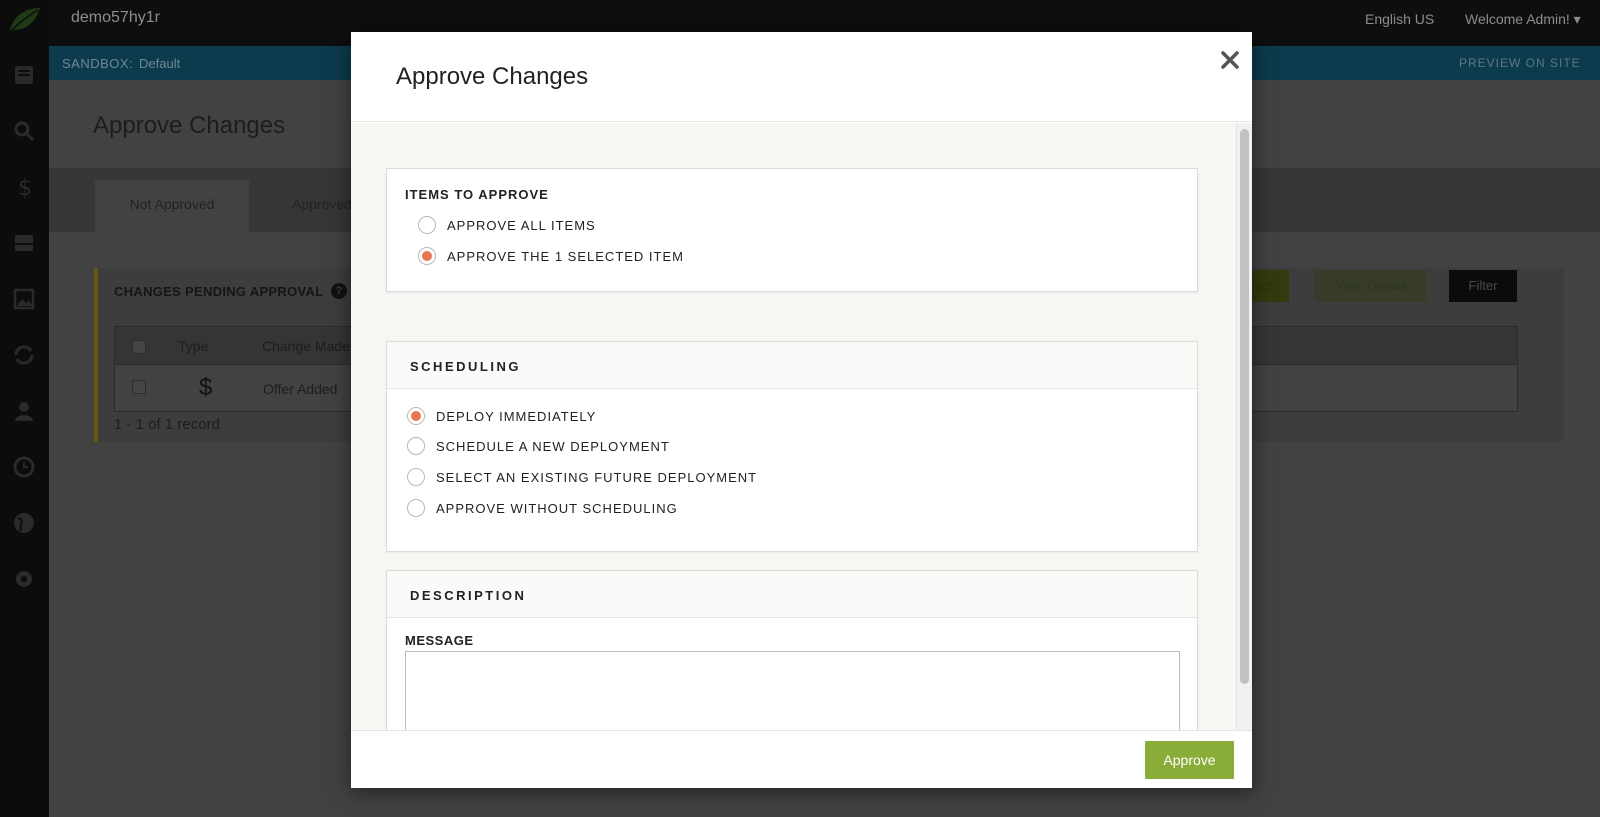  I want to click on page-title: Approve Changes, so click(189, 125).